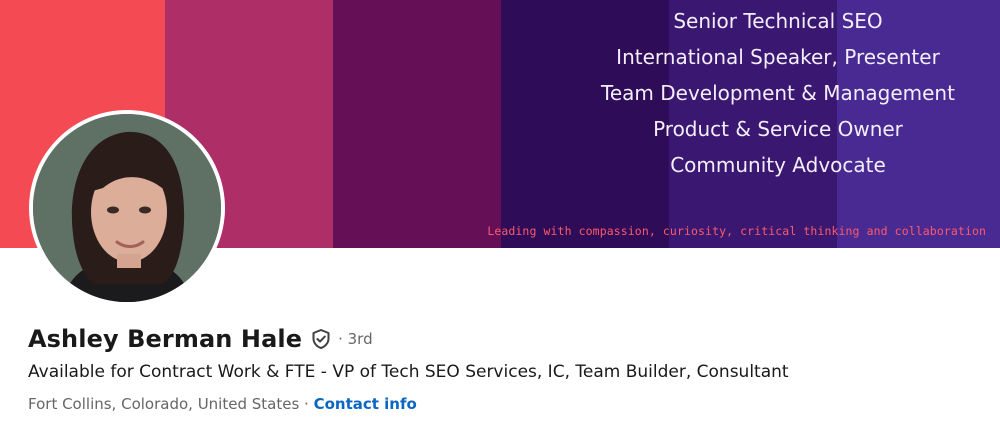 The width and height of the screenshot is (1000, 425). Describe the element at coordinates (417, 124) in the screenshot. I see `banner-stripe` at that location.